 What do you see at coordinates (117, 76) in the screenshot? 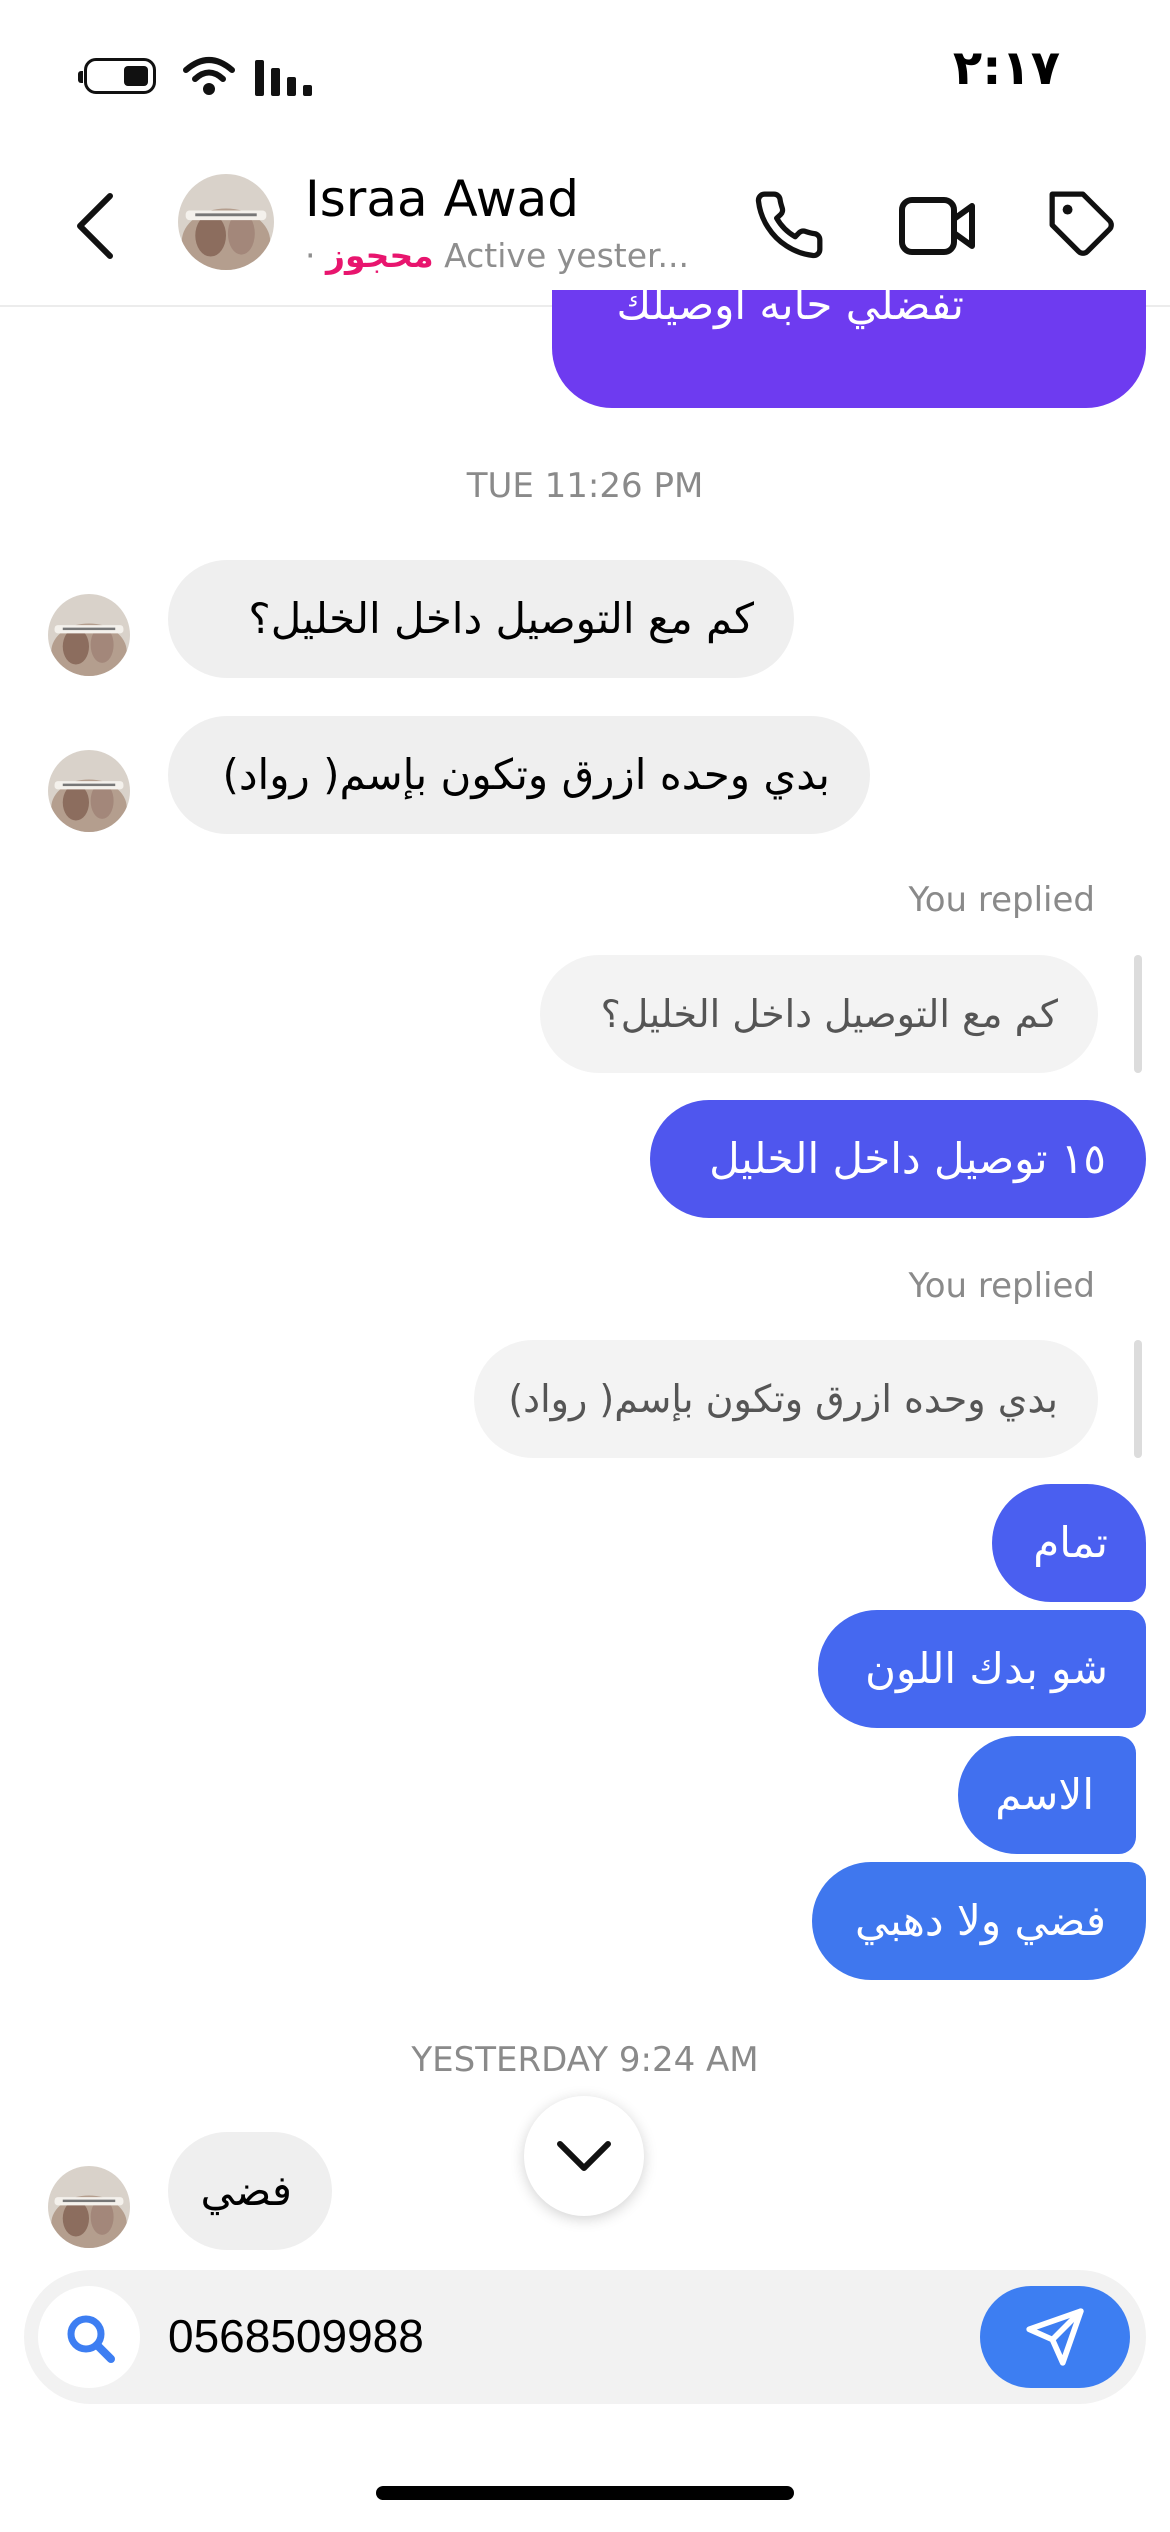
I see `battery-icon` at bounding box center [117, 76].